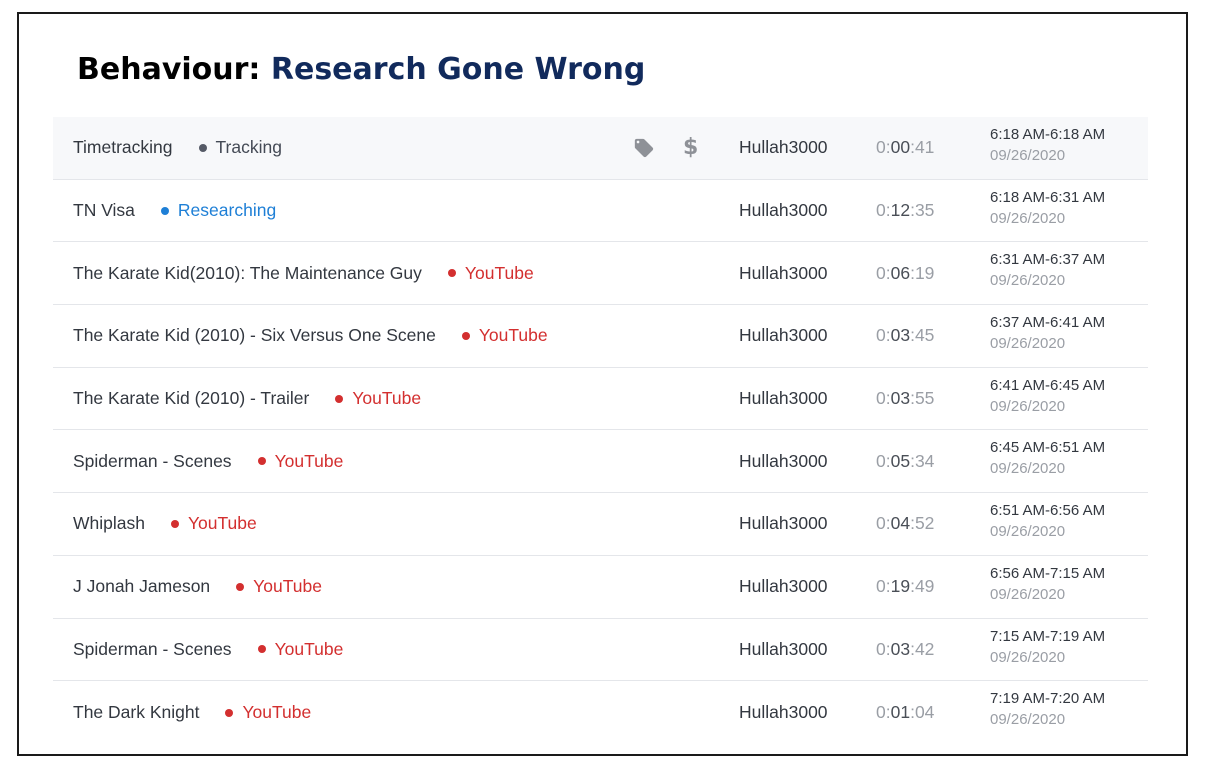 The width and height of the screenshot is (1208, 777). Describe the element at coordinates (177, 148) in the screenshot. I see `entry-description-cell: Timetracking Tracking` at that location.